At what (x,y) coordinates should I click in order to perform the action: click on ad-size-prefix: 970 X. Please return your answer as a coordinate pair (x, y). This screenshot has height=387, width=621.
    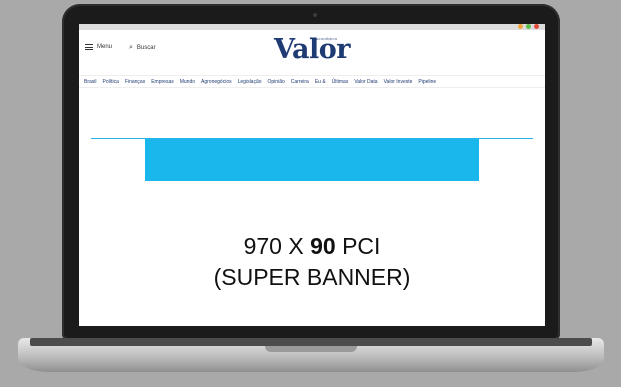
    Looking at the image, I should click on (273, 246).